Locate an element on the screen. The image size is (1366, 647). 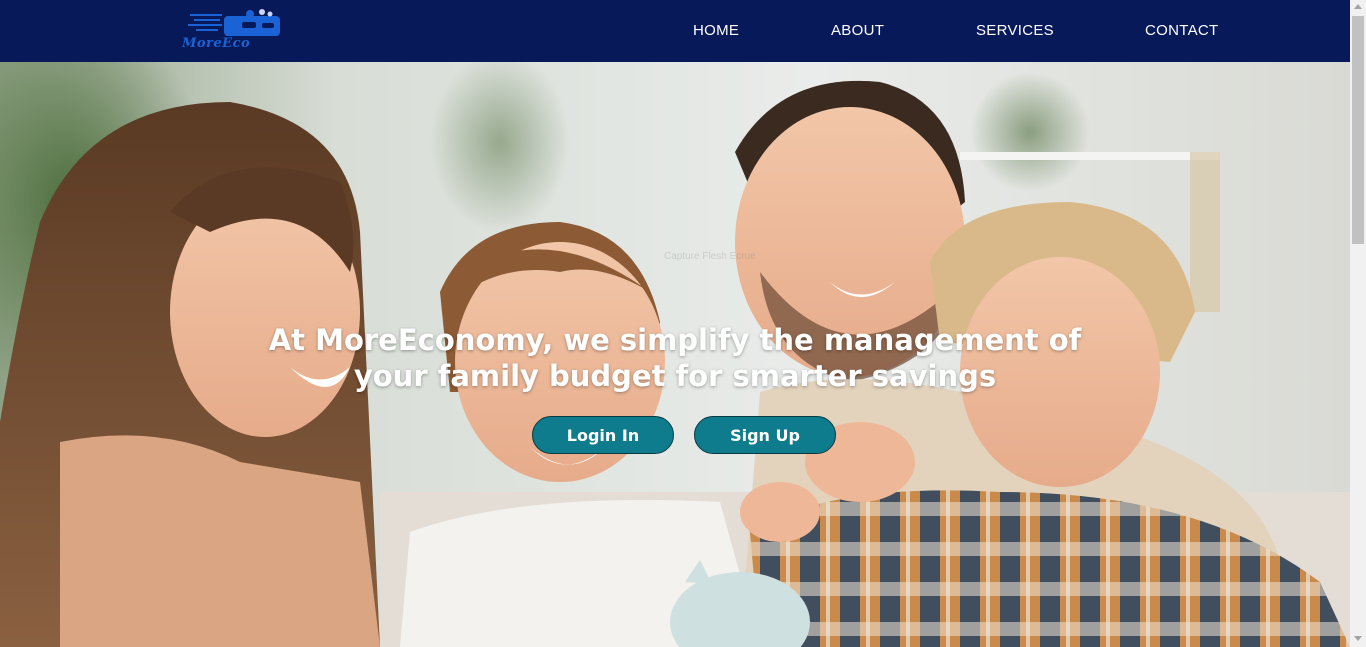
image-caption: Capture Flesh Ecrue is located at coordinates (710, 256).